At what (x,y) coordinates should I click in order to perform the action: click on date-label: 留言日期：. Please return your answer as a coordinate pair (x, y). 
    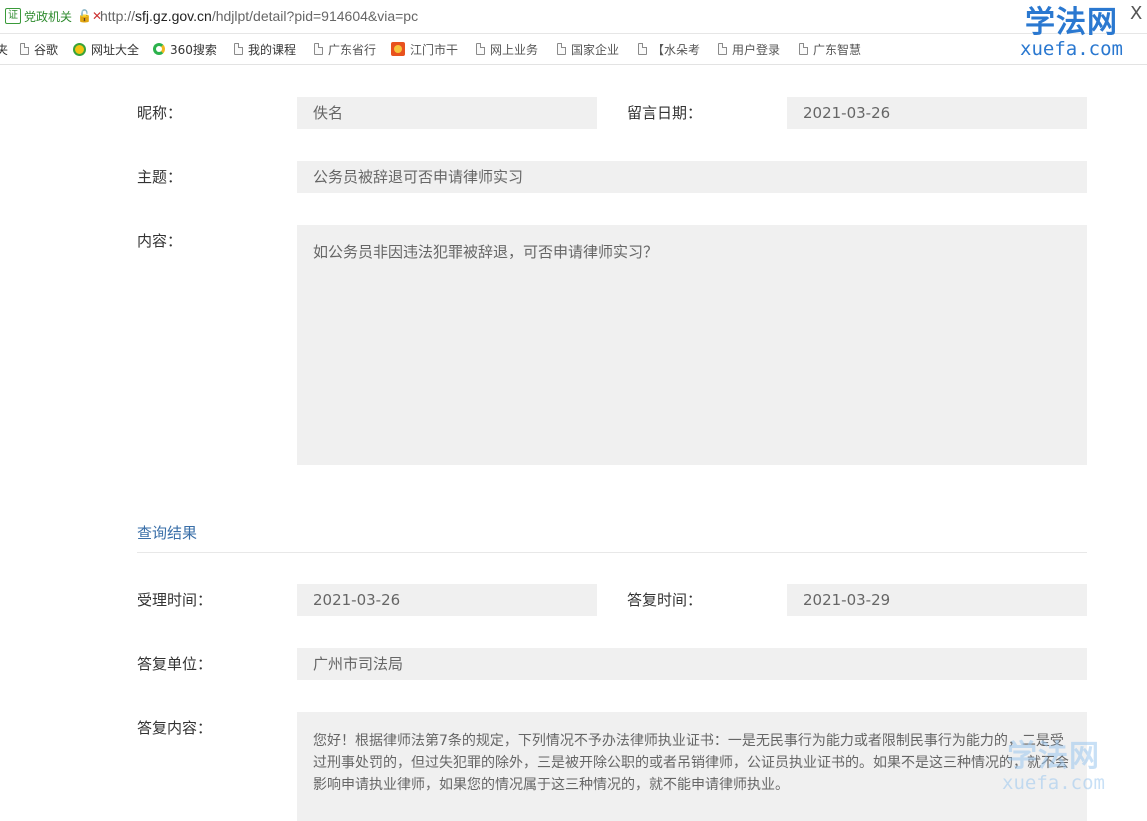
    Looking at the image, I should click on (665, 113).